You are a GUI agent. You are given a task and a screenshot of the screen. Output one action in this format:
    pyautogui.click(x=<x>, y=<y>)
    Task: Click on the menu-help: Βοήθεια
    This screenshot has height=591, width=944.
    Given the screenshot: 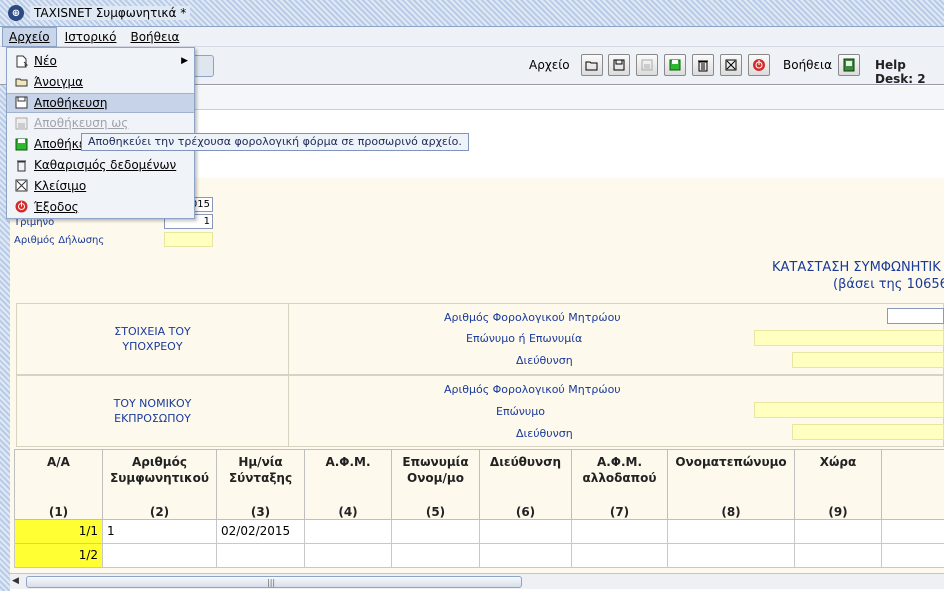 What is the action you would take?
    pyautogui.click(x=154, y=37)
    